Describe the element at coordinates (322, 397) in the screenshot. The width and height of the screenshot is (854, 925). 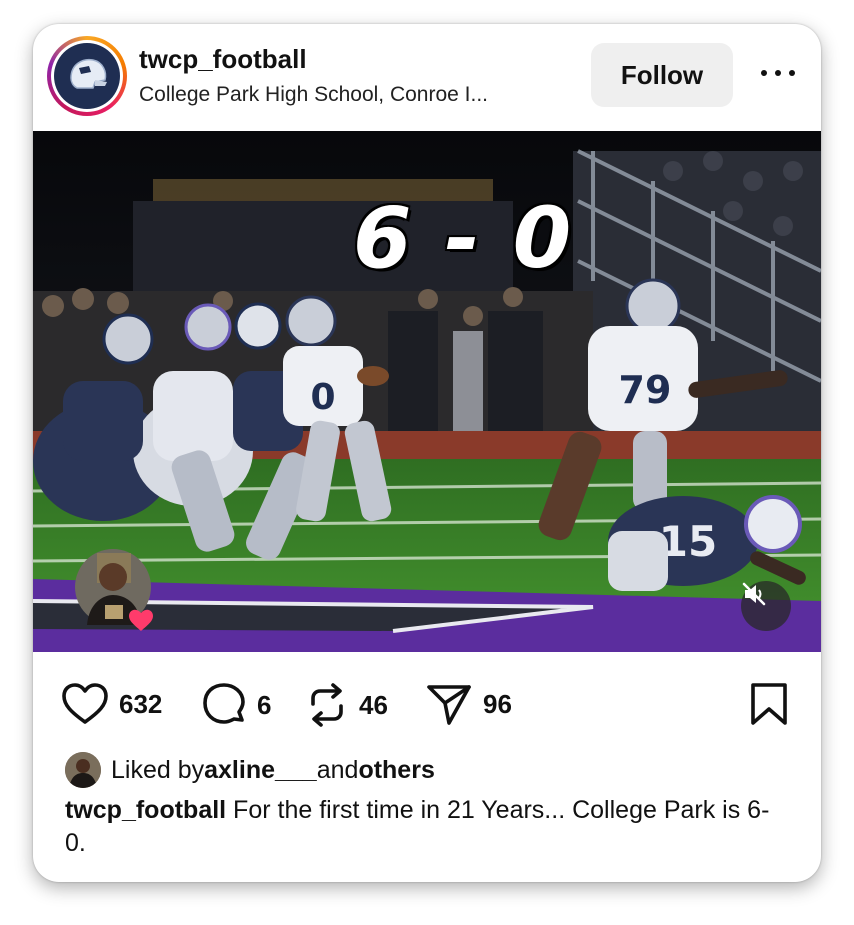
I see `jersey-number-0: 0` at that location.